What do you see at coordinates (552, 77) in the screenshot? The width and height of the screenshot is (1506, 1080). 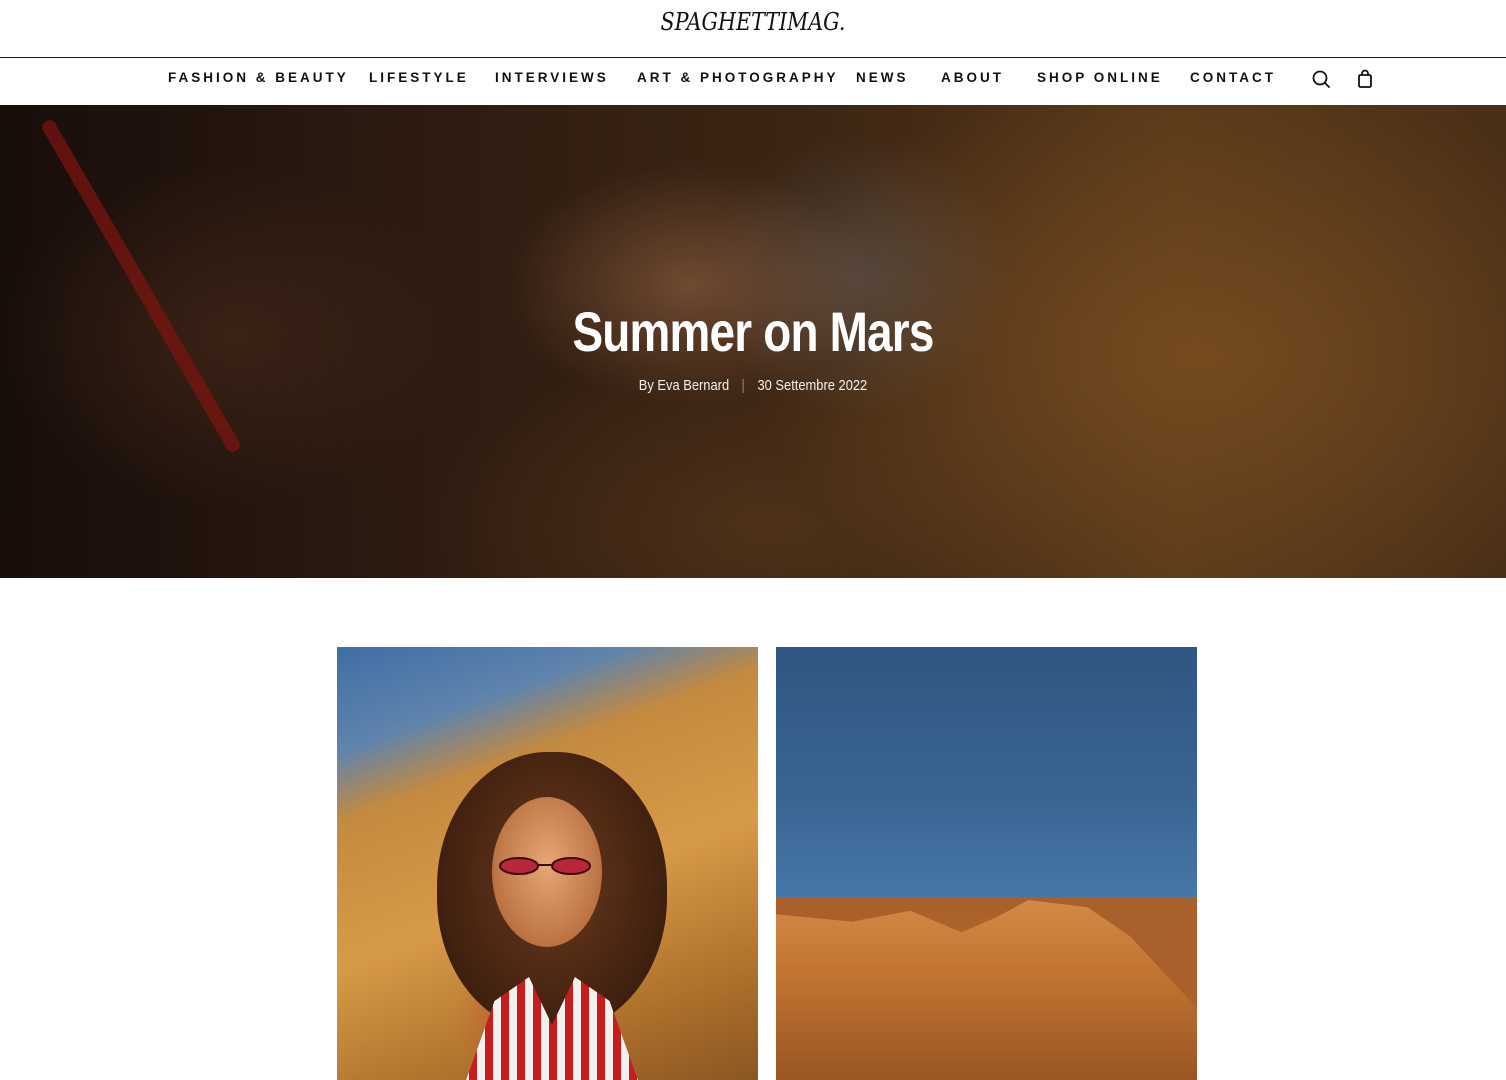 I see `nav-item-interviews: INTERVIEWS` at bounding box center [552, 77].